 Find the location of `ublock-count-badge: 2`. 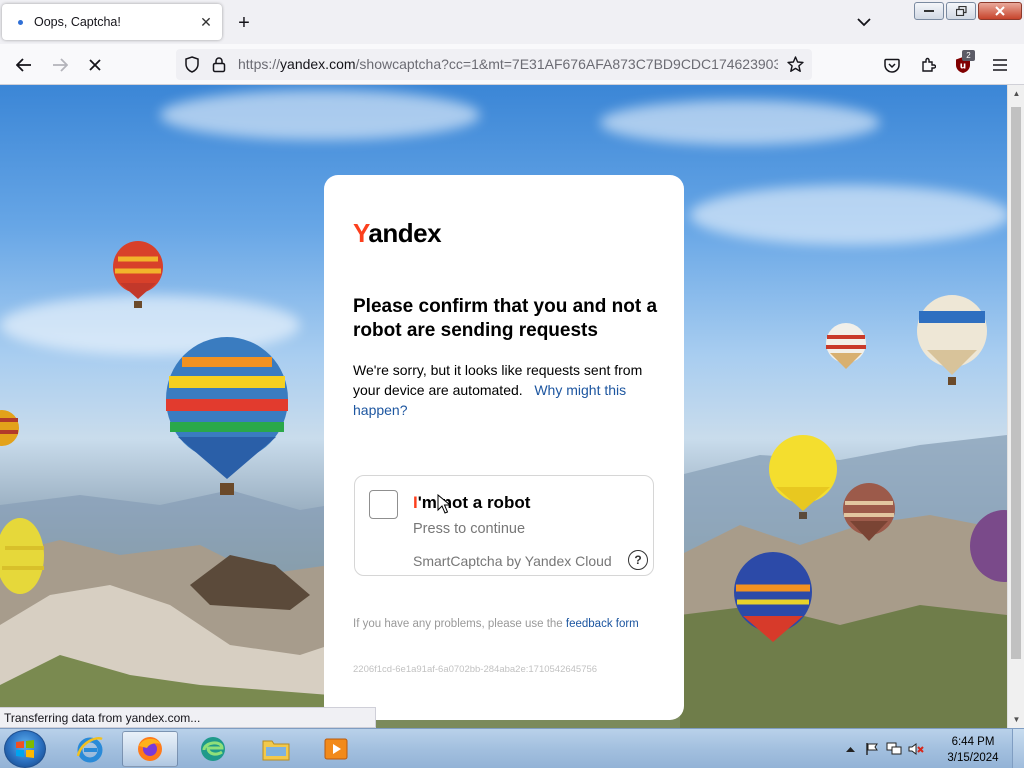

ublock-count-badge: 2 is located at coordinates (968, 55).